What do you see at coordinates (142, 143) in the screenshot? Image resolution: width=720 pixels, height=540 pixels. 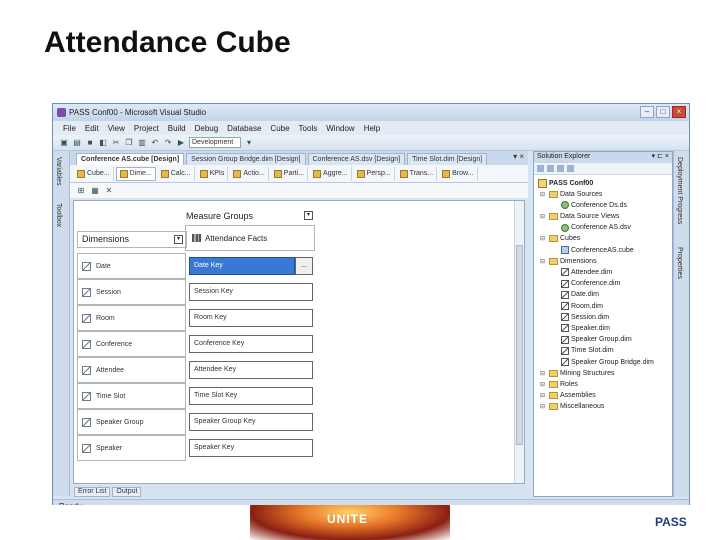 I see `paste-icon: ▥` at bounding box center [142, 143].